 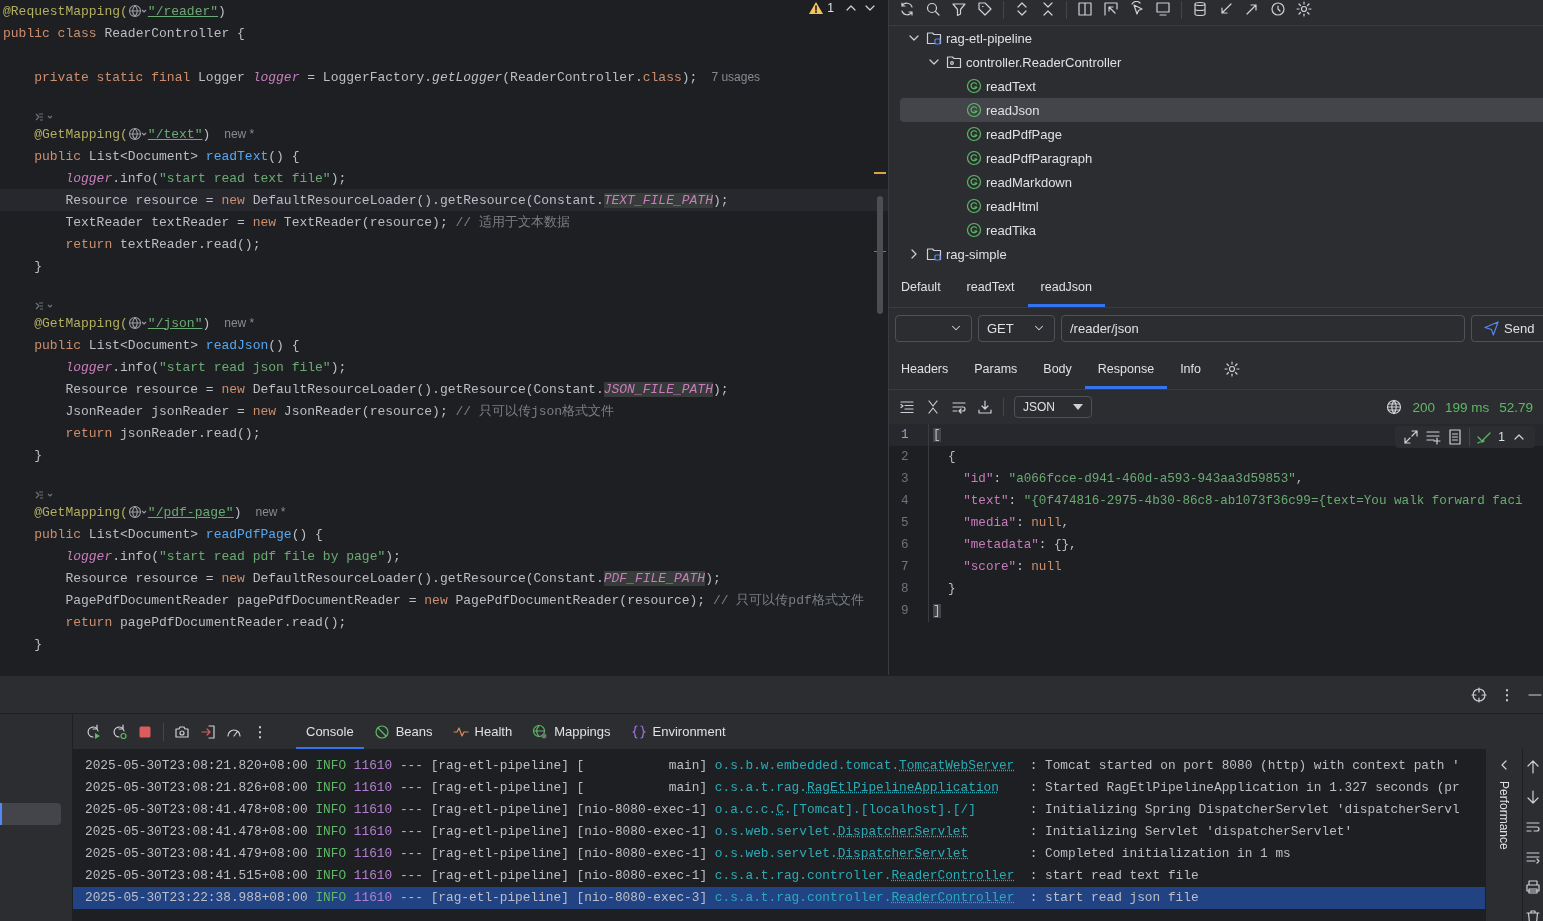 What do you see at coordinates (779, 854) in the screenshot?
I see `log-line: 2025-05-30T23:08:41.479+08:00 INFO 11610 --- [rag-etl-pipeline] [nio-8080-exec-1] o.s.web.servlet.DispatcherServlet : Completed initialization in 1 ms` at bounding box center [779, 854].